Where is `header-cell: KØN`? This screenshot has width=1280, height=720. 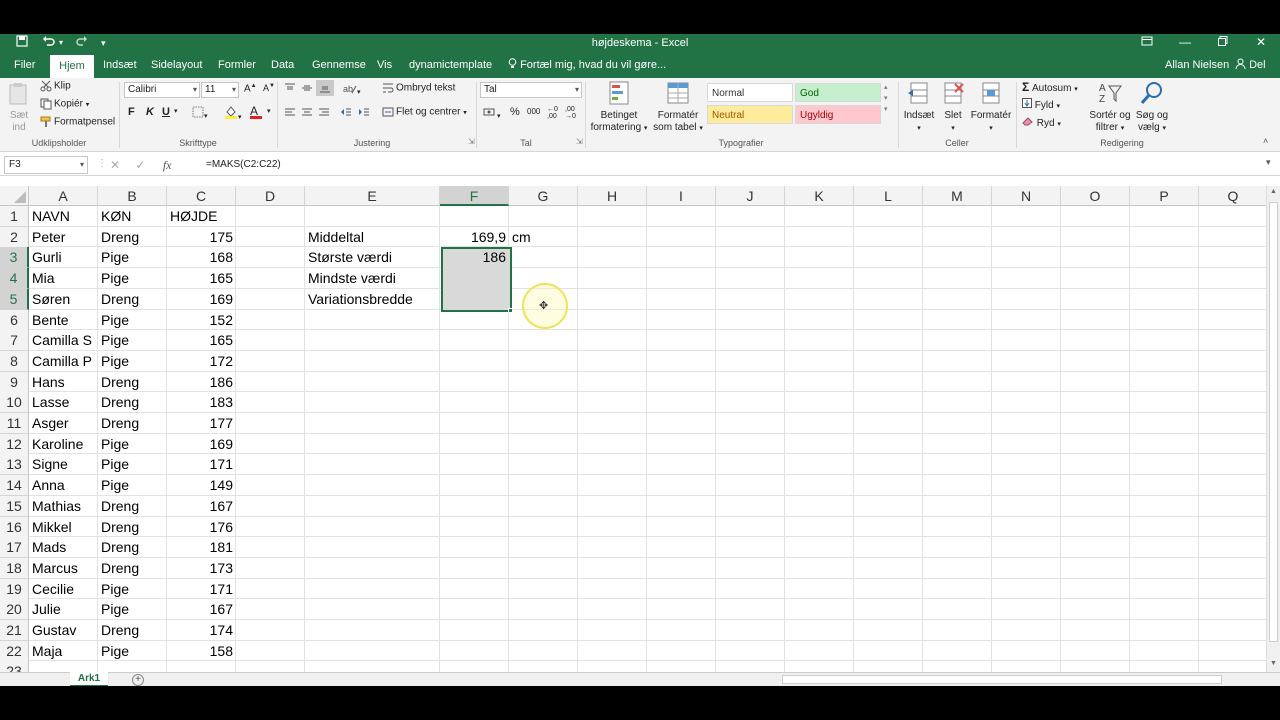 header-cell: KØN is located at coordinates (132, 216).